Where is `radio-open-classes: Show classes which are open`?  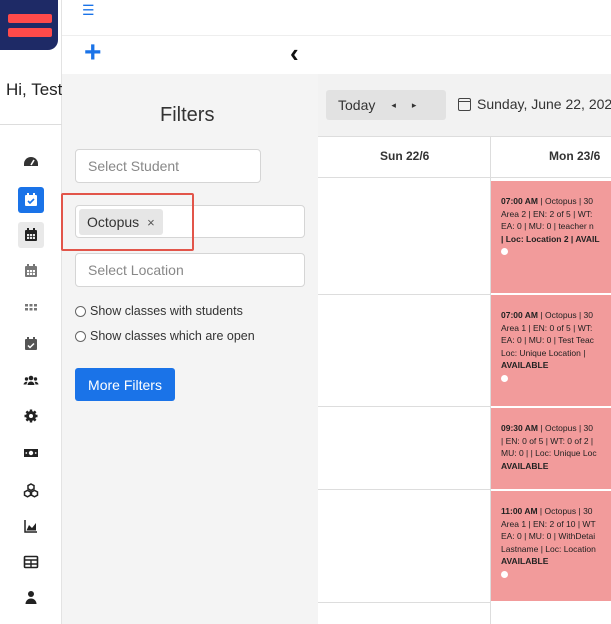 radio-open-classes: Show classes which are open is located at coordinates (165, 336).